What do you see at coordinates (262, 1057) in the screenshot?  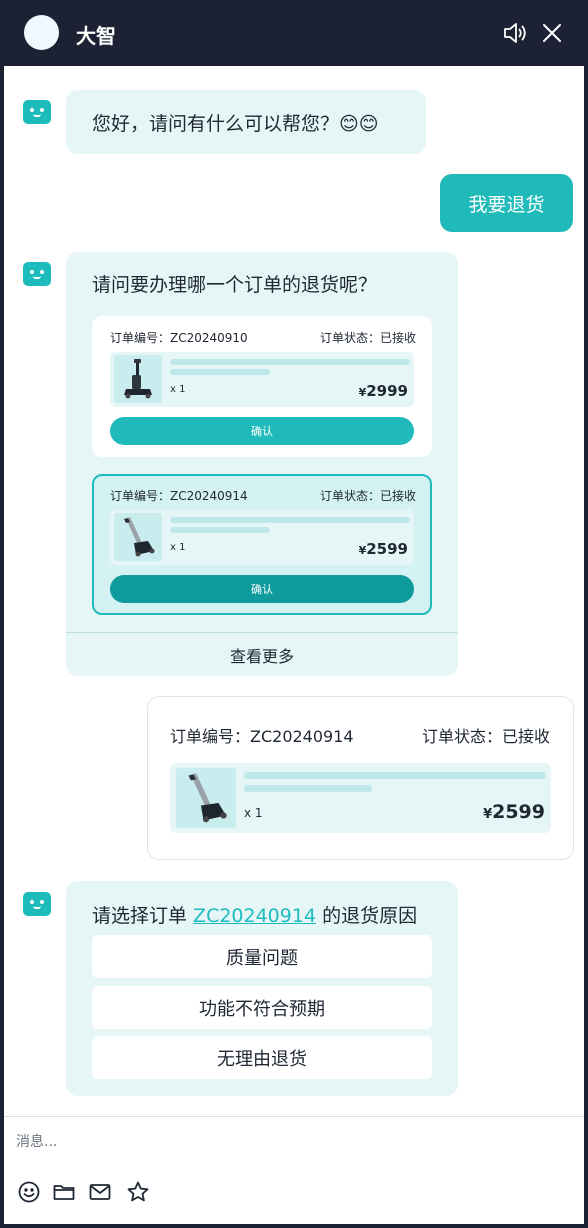 I see `reason-option-no-reason: 无理由退货` at bounding box center [262, 1057].